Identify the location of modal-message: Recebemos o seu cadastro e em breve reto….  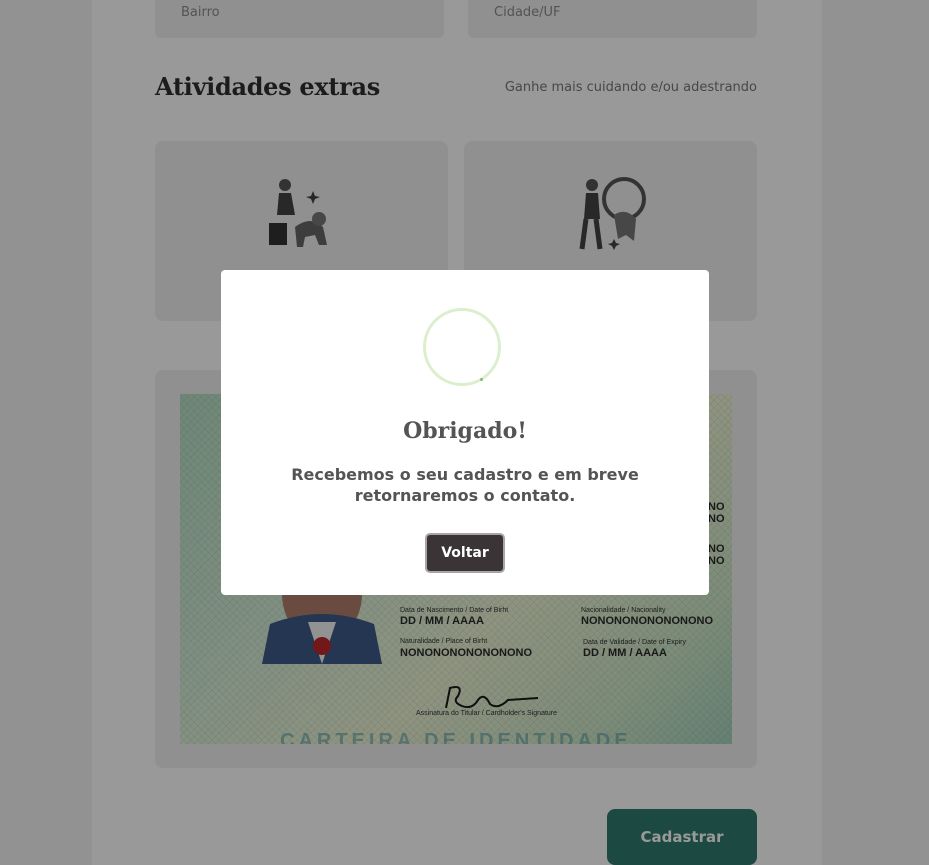
(465, 485).